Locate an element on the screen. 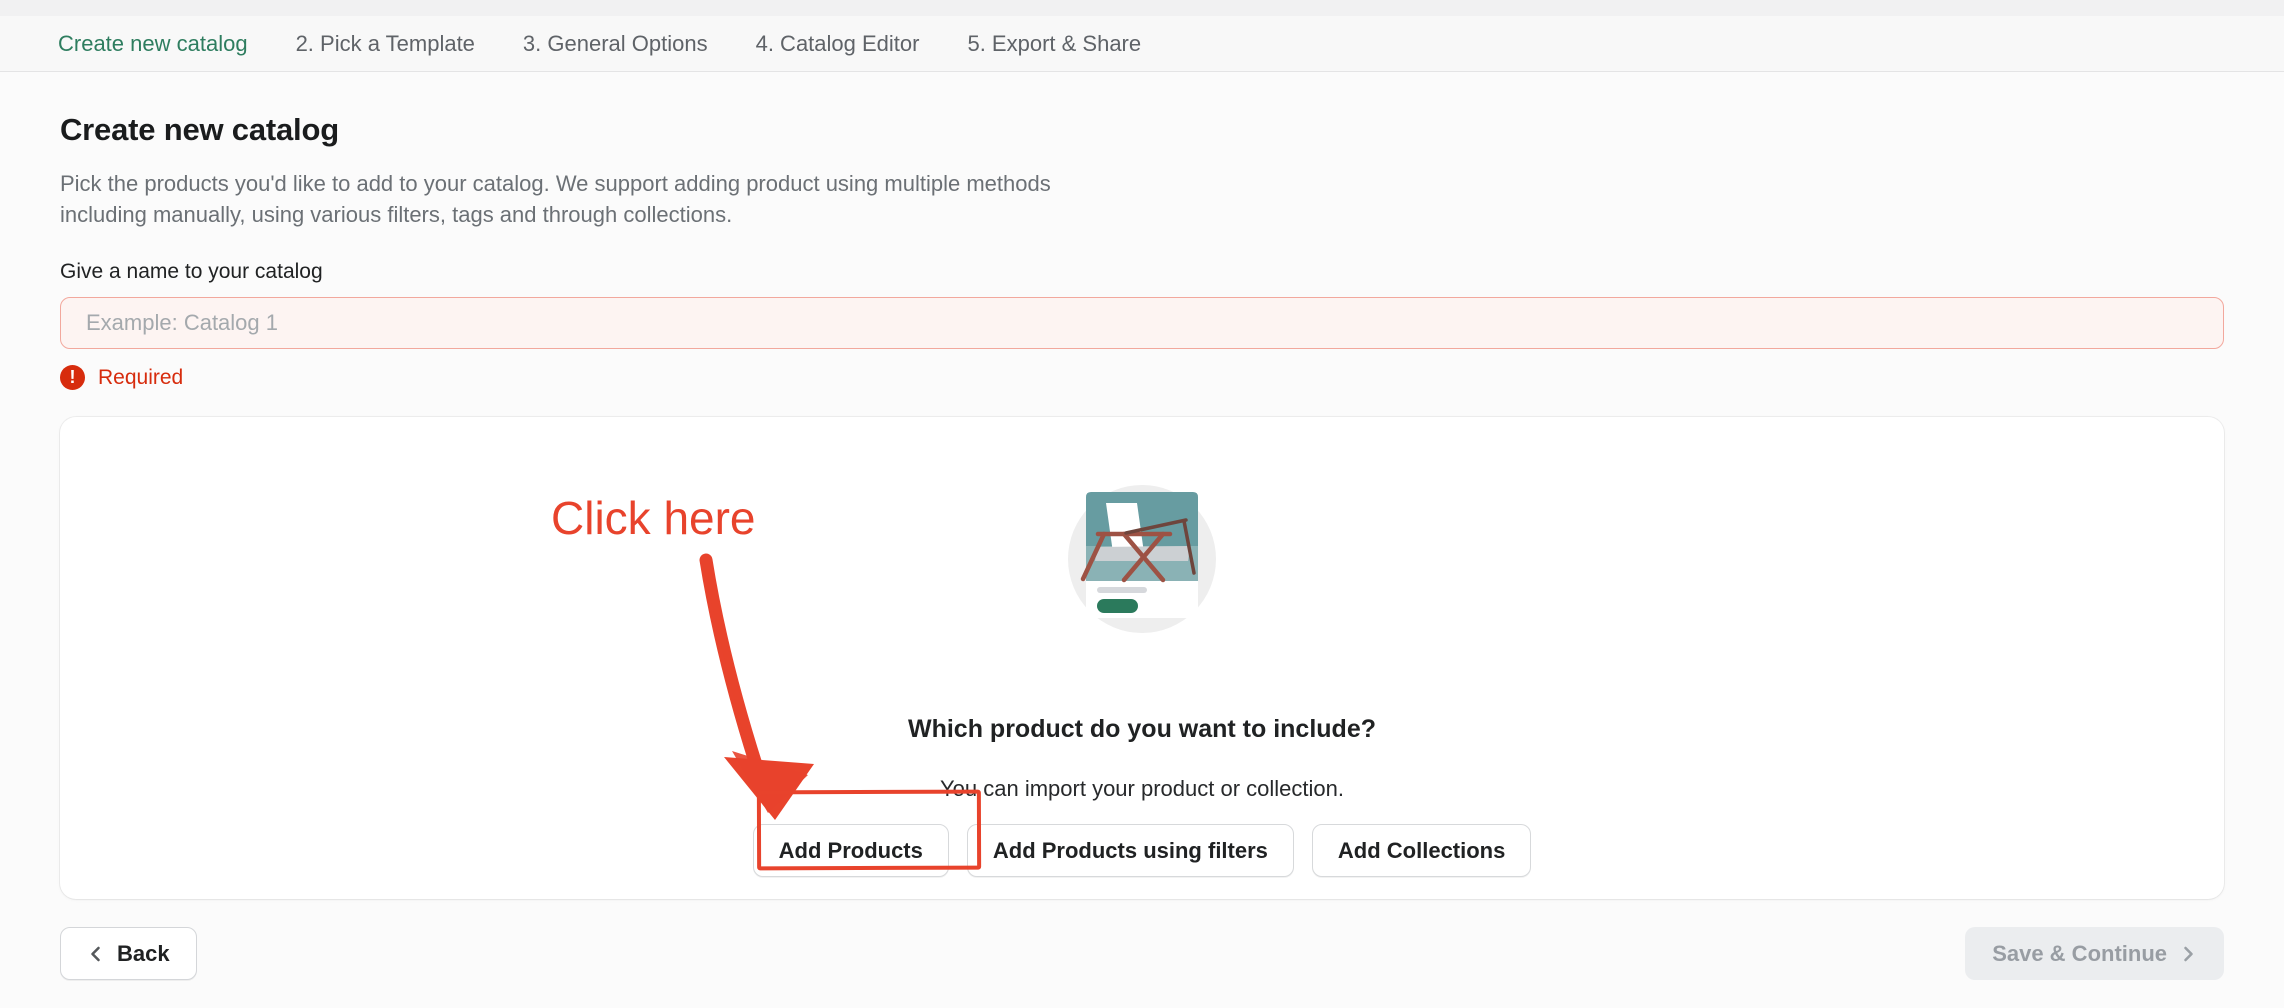 This screenshot has width=2284, height=1008. add-collections-button: Add Collections is located at coordinates (1421, 850).